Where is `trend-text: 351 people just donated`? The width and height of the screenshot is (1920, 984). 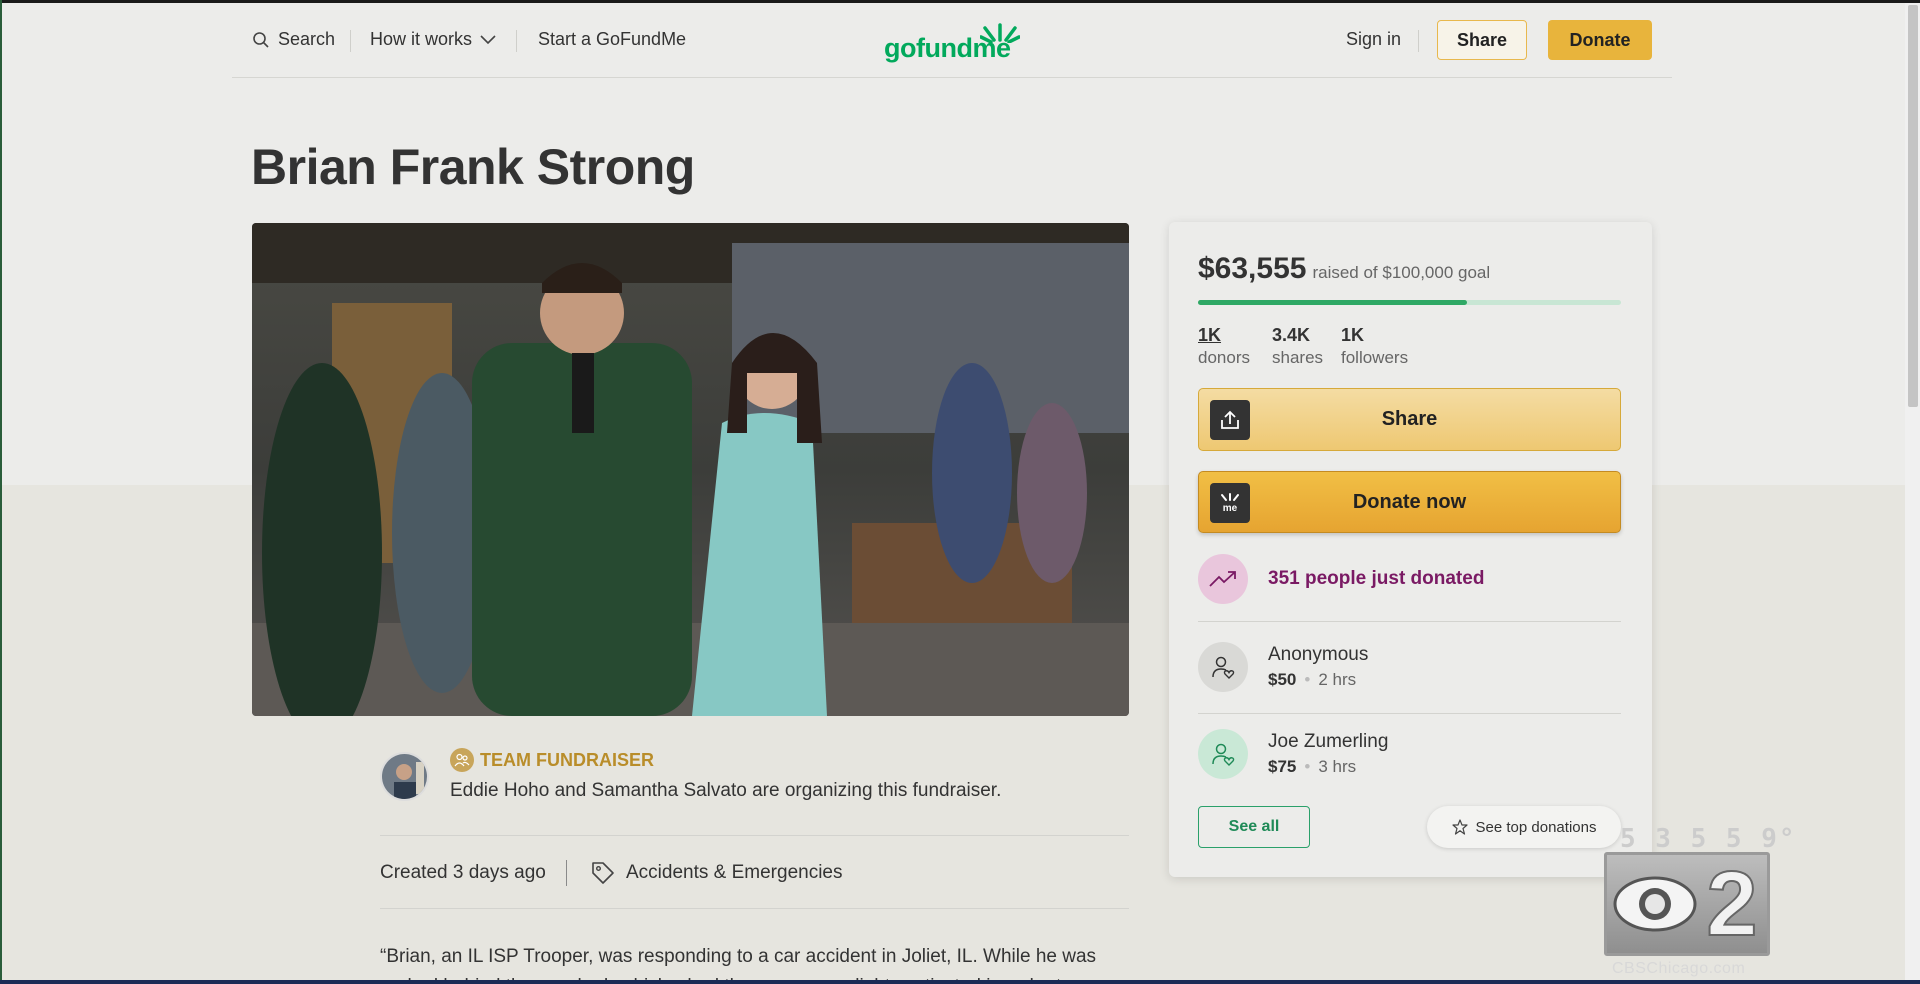 trend-text: 351 people just donated is located at coordinates (1376, 578).